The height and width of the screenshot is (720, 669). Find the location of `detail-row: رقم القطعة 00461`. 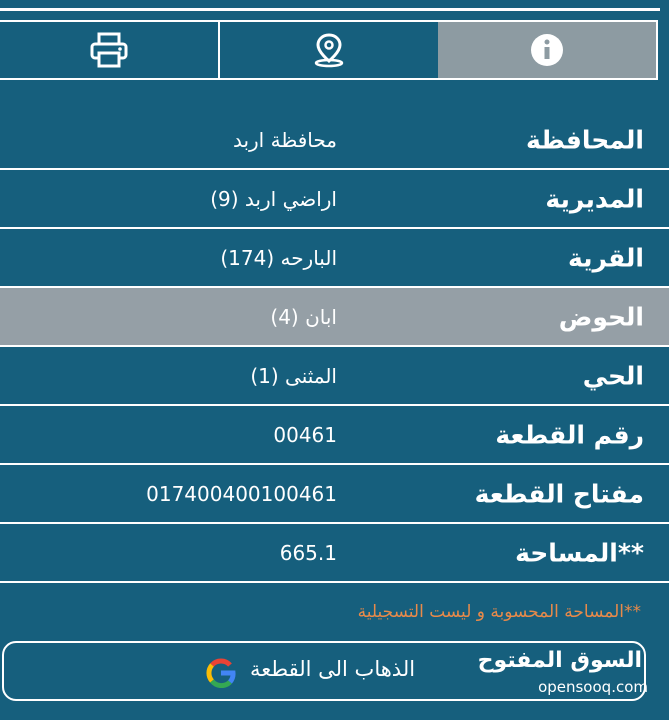

detail-row: رقم القطعة 00461 is located at coordinates (334, 435).